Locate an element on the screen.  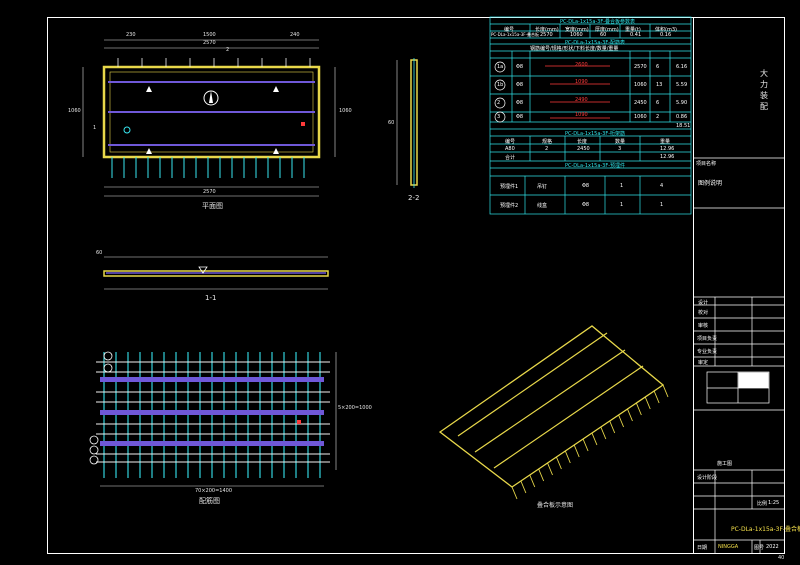
table3-header: 长度 is located at coordinates (582, 142).